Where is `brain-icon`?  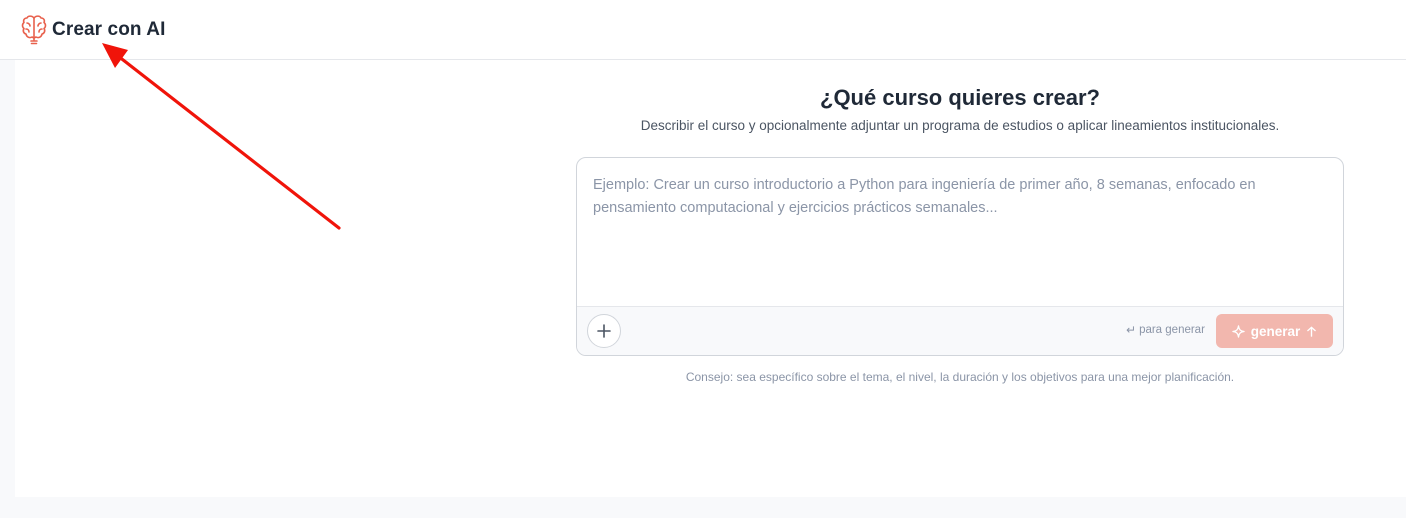
brain-icon is located at coordinates (34, 30).